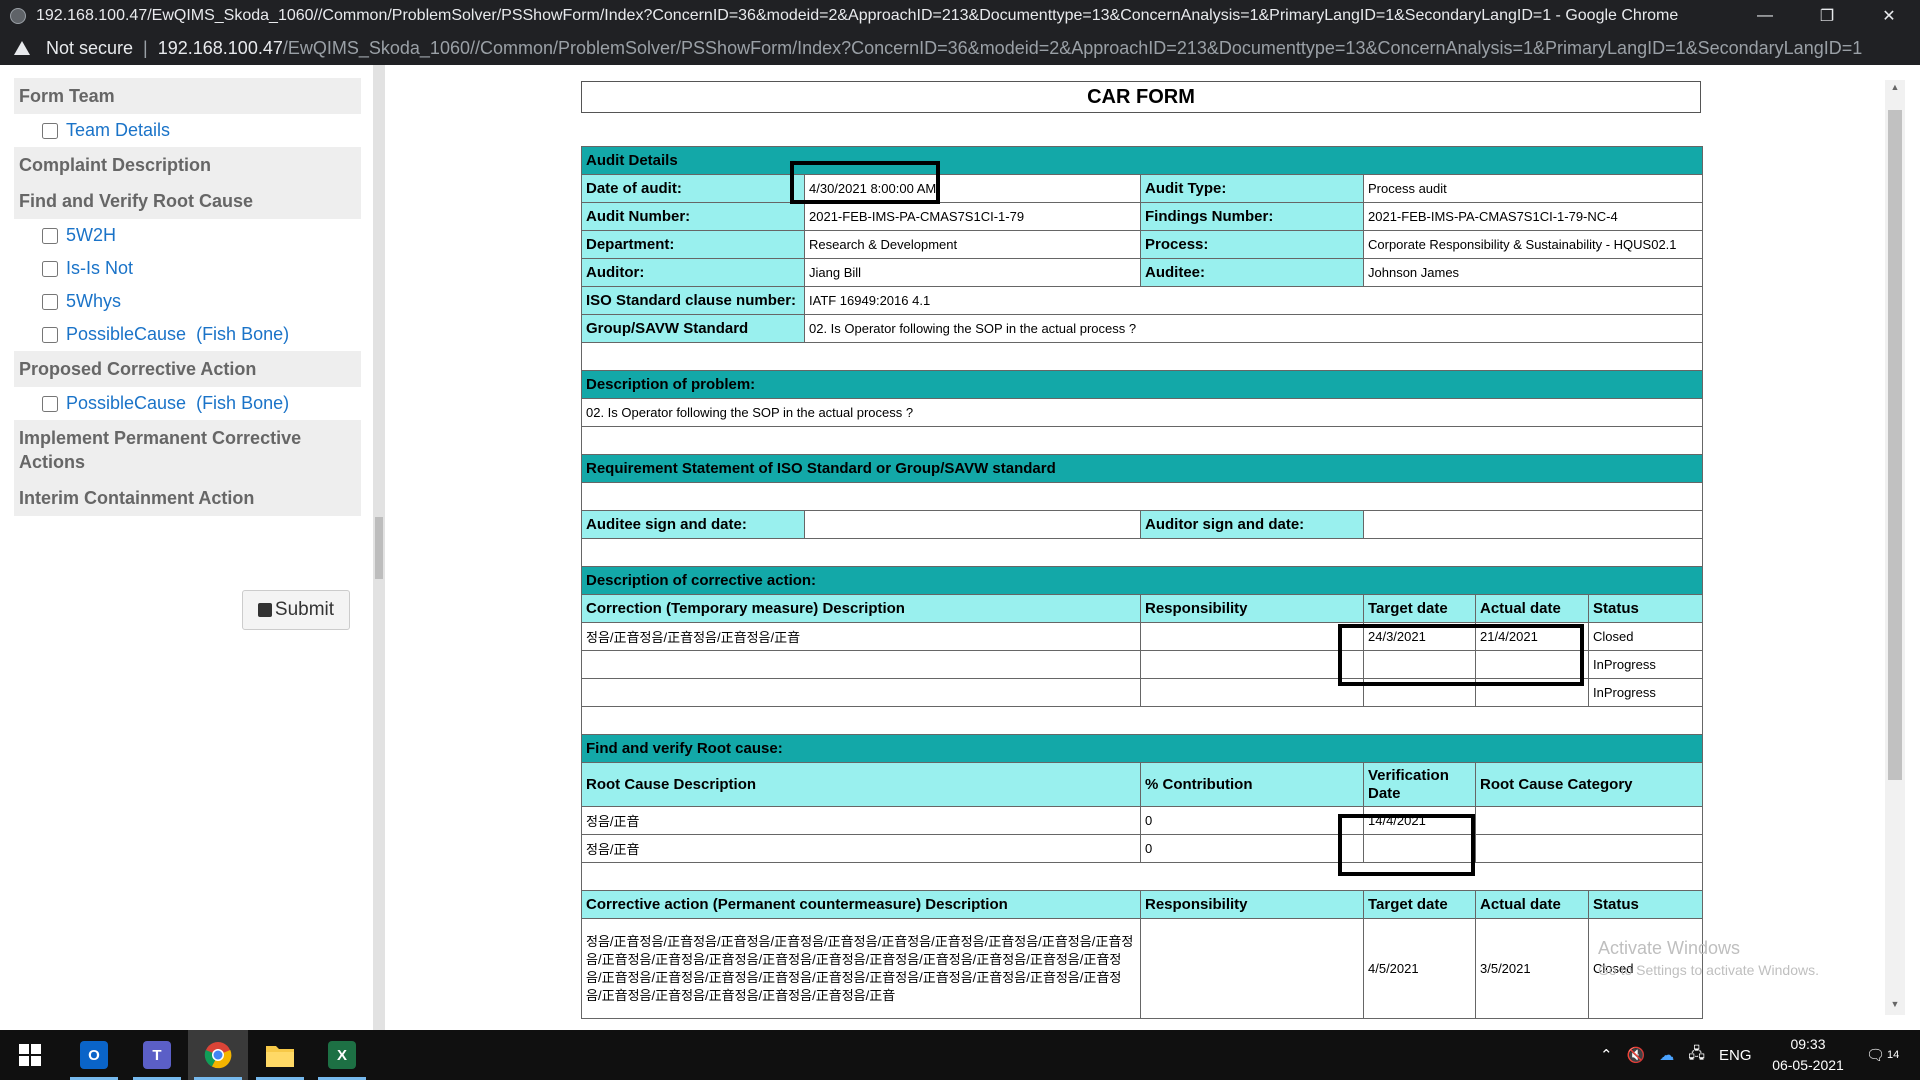  What do you see at coordinates (187, 96) in the screenshot?
I see `section-form-team: Form Team` at bounding box center [187, 96].